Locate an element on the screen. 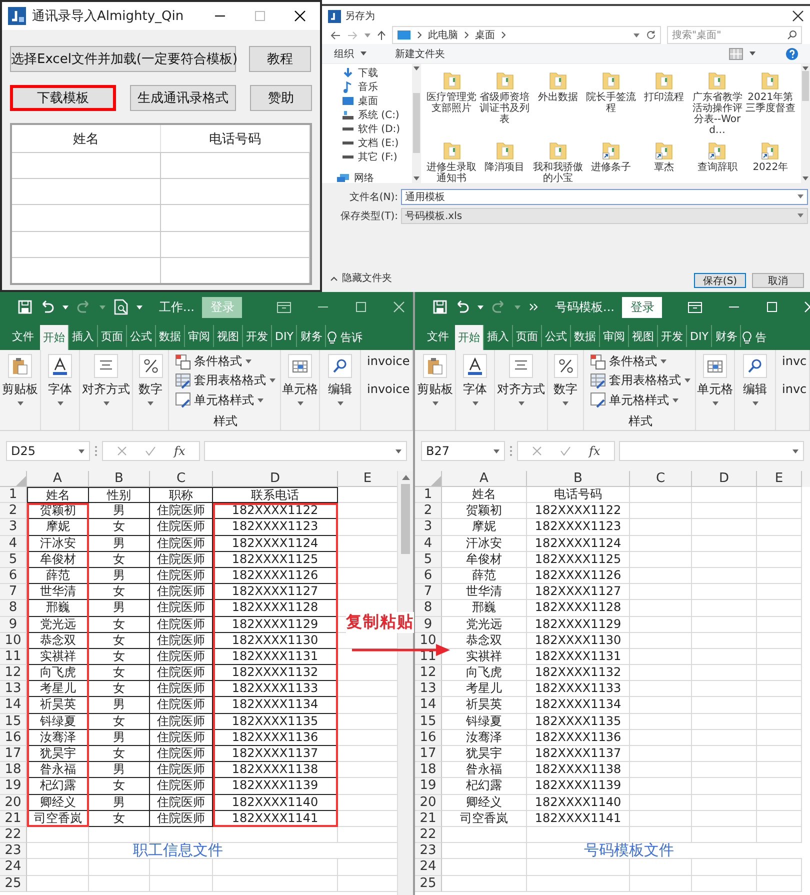  ribbon-tab: 审阅 is located at coordinates (199, 336).